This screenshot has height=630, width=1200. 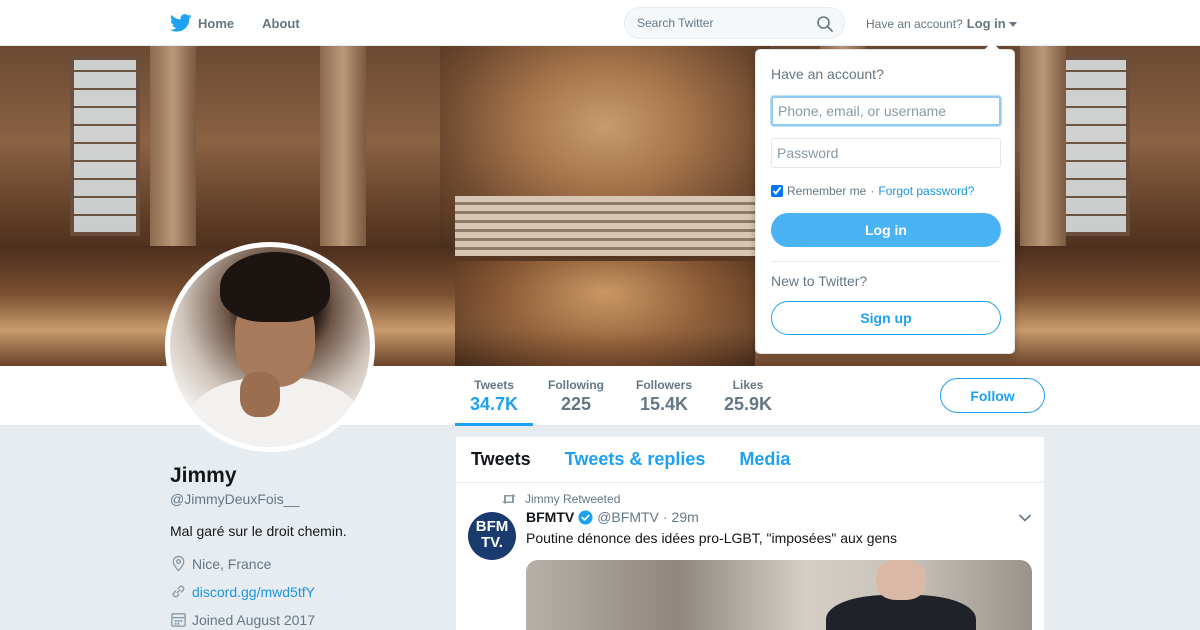 I want to click on banner-reflection, so click(x=605, y=313).